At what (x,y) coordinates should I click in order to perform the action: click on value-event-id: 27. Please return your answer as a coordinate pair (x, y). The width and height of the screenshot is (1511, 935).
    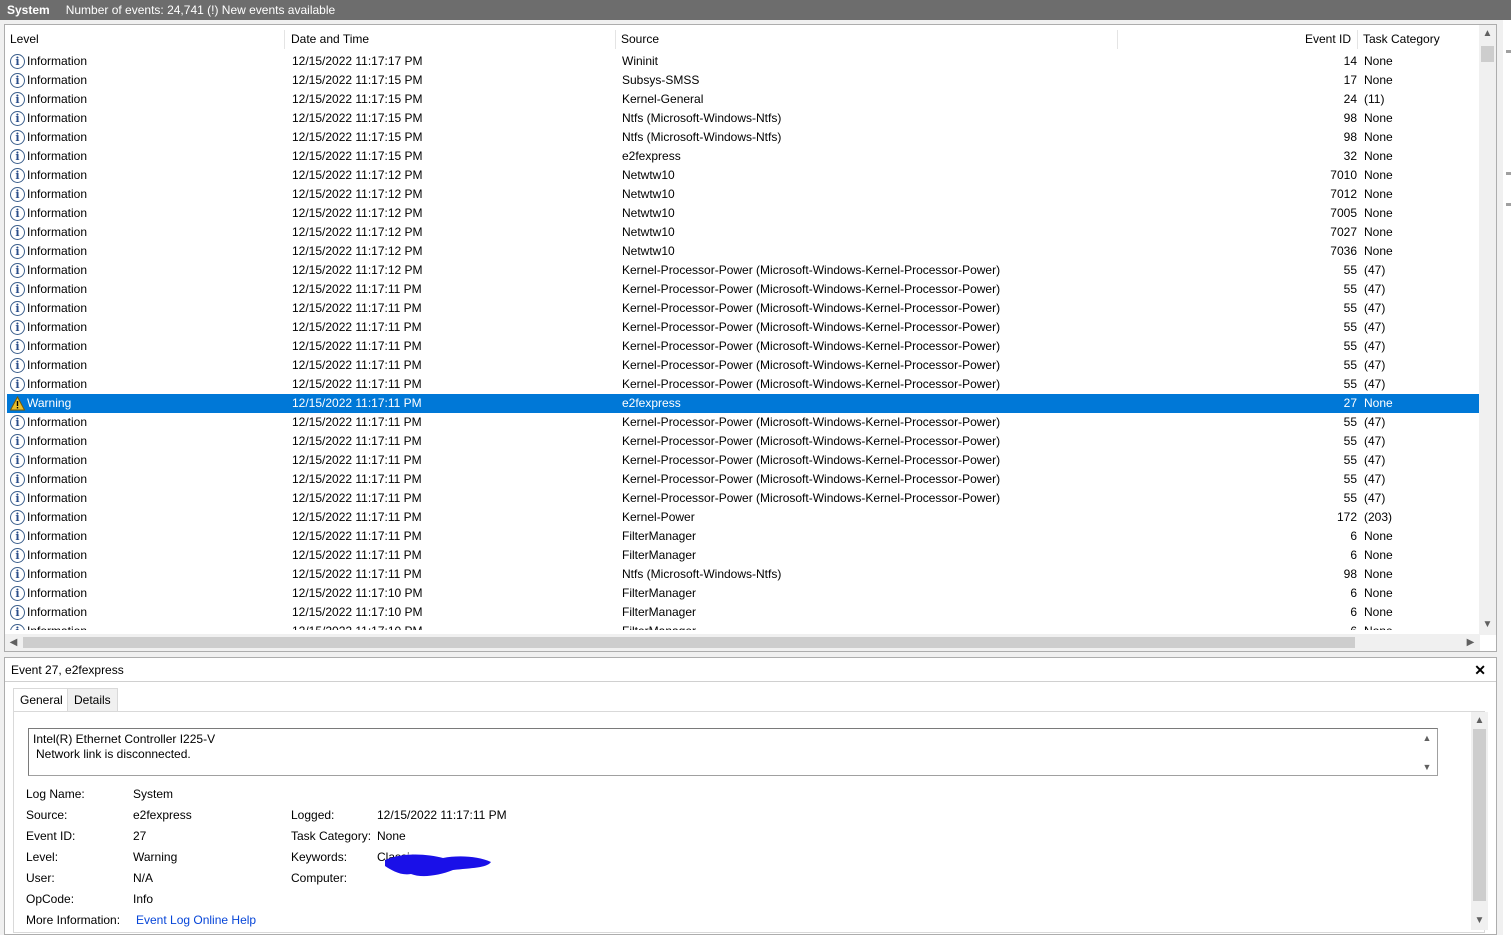
    Looking at the image, I should click on (139, 836).